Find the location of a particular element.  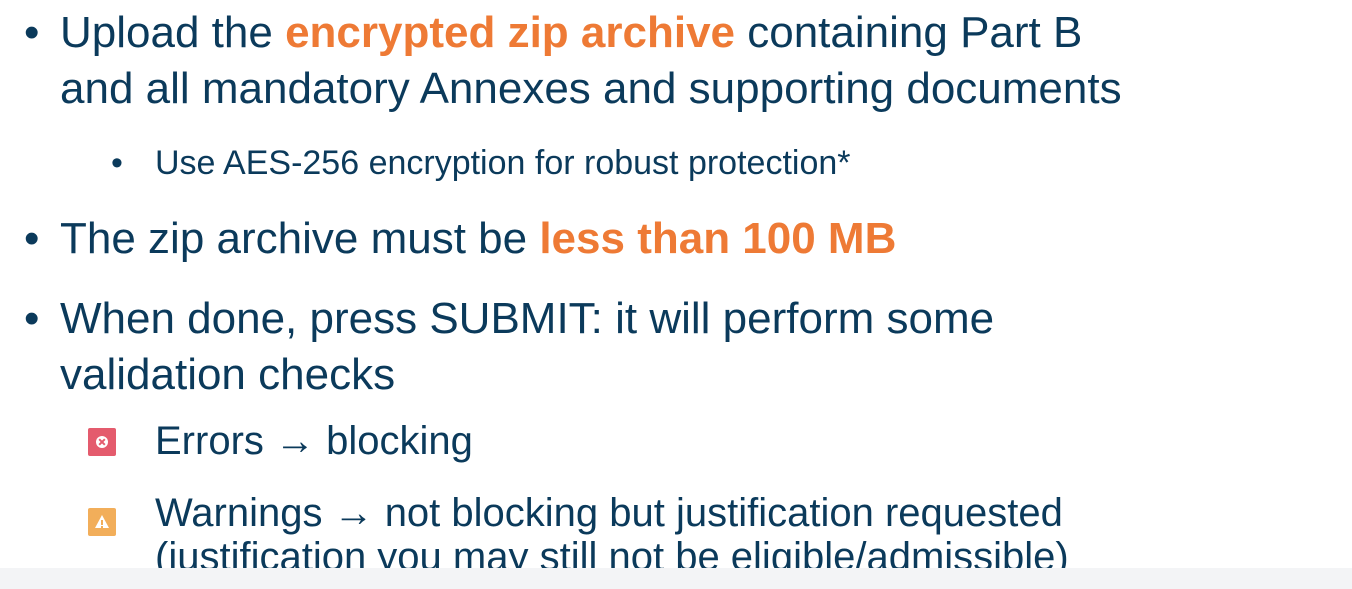

warning-icon is located at coordinates (102, 522).